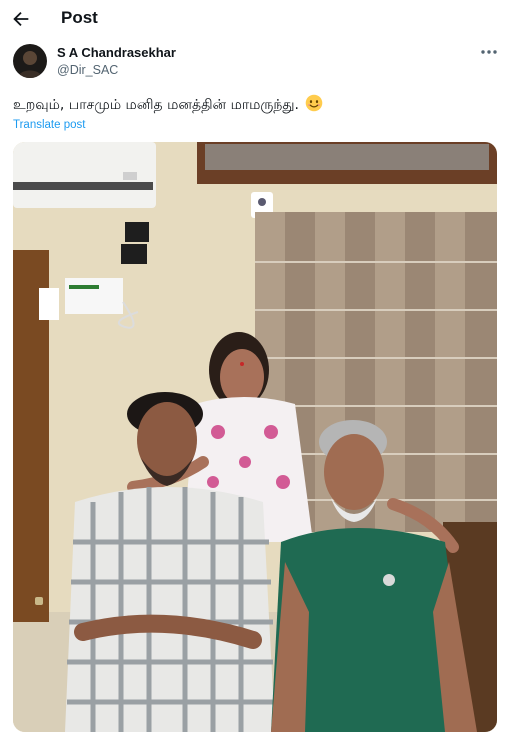 Image resolution: width=515 pixels, height=732 pixels. I want to click on more-options-button, so click(489, 52).